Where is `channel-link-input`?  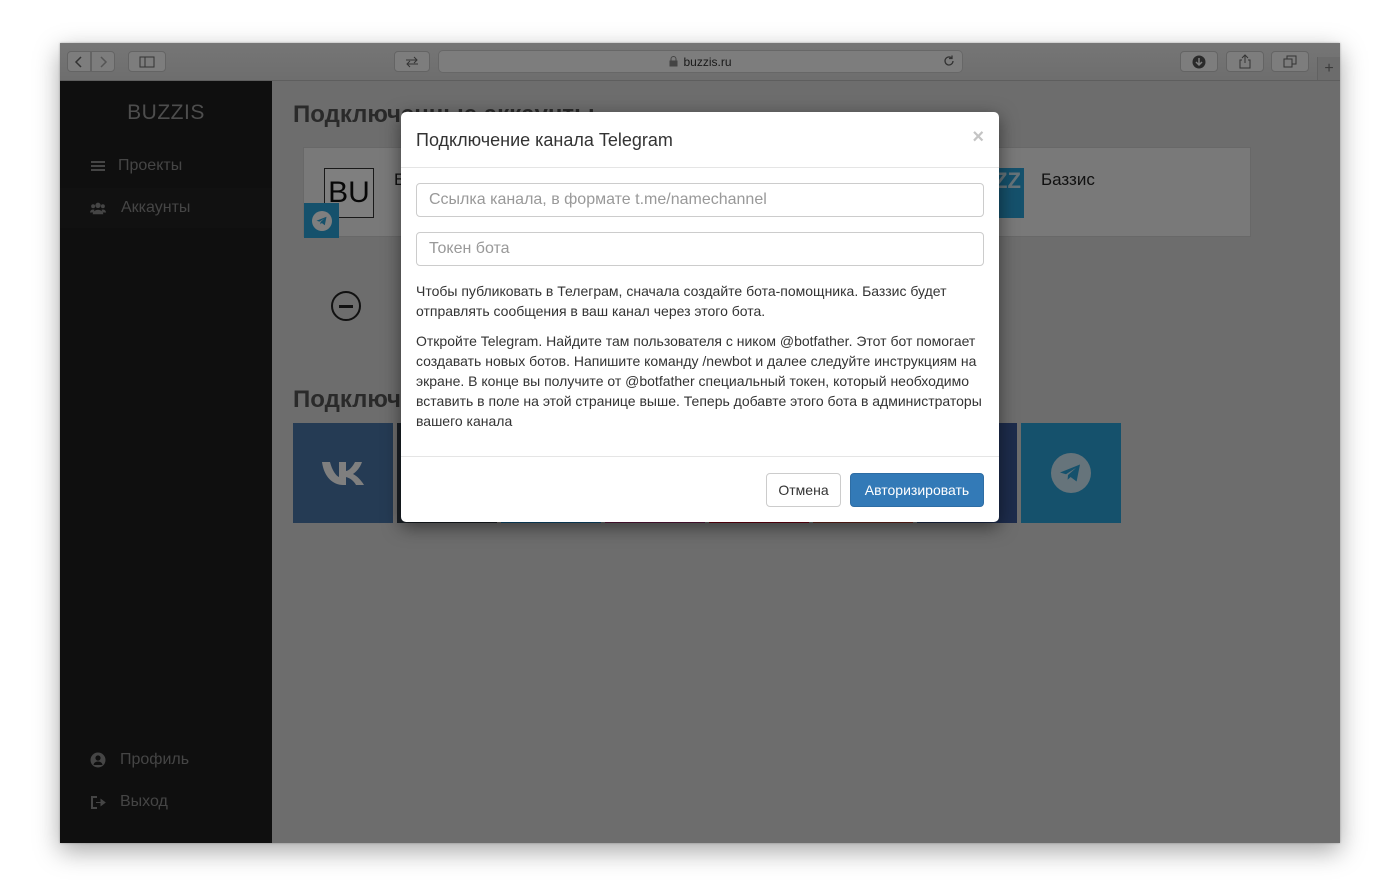 channel-link-input is located at coordinates (700, 200).